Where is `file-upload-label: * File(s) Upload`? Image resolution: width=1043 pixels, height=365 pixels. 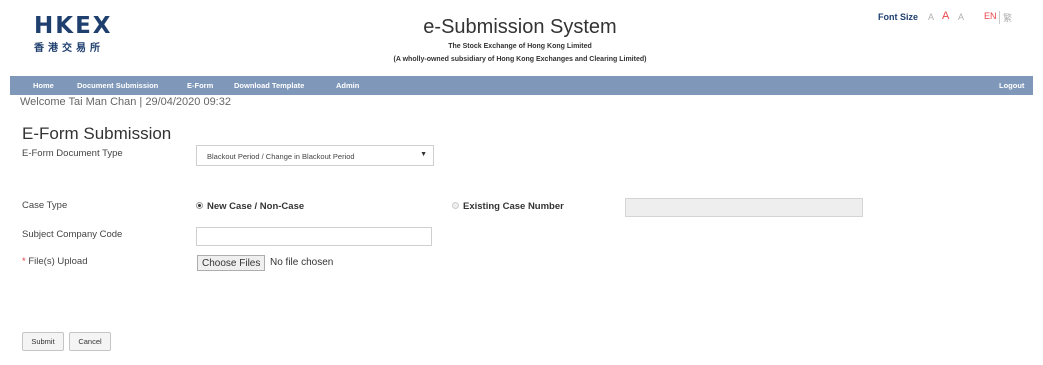 file-upload-label: * File(s) Upload is located at coordinates (54, 261).